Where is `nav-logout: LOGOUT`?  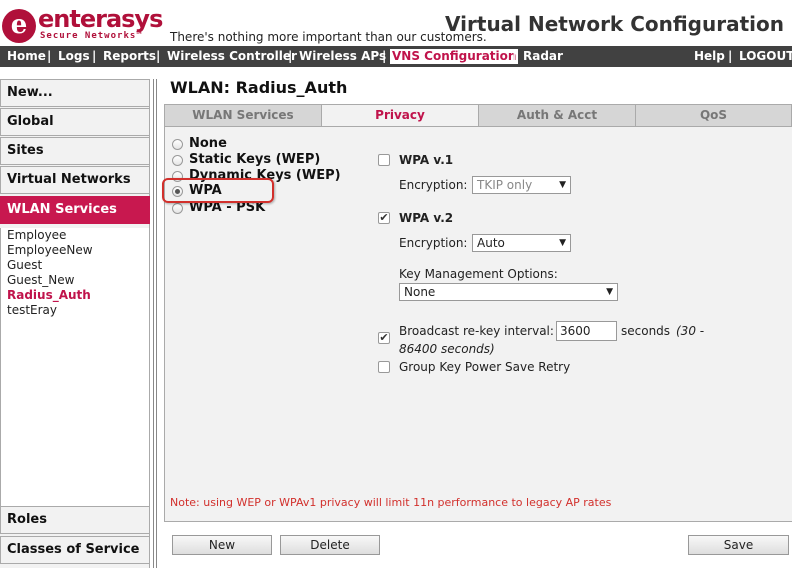 nav-logout: LOGOUT is located at coordinates (765, 56).